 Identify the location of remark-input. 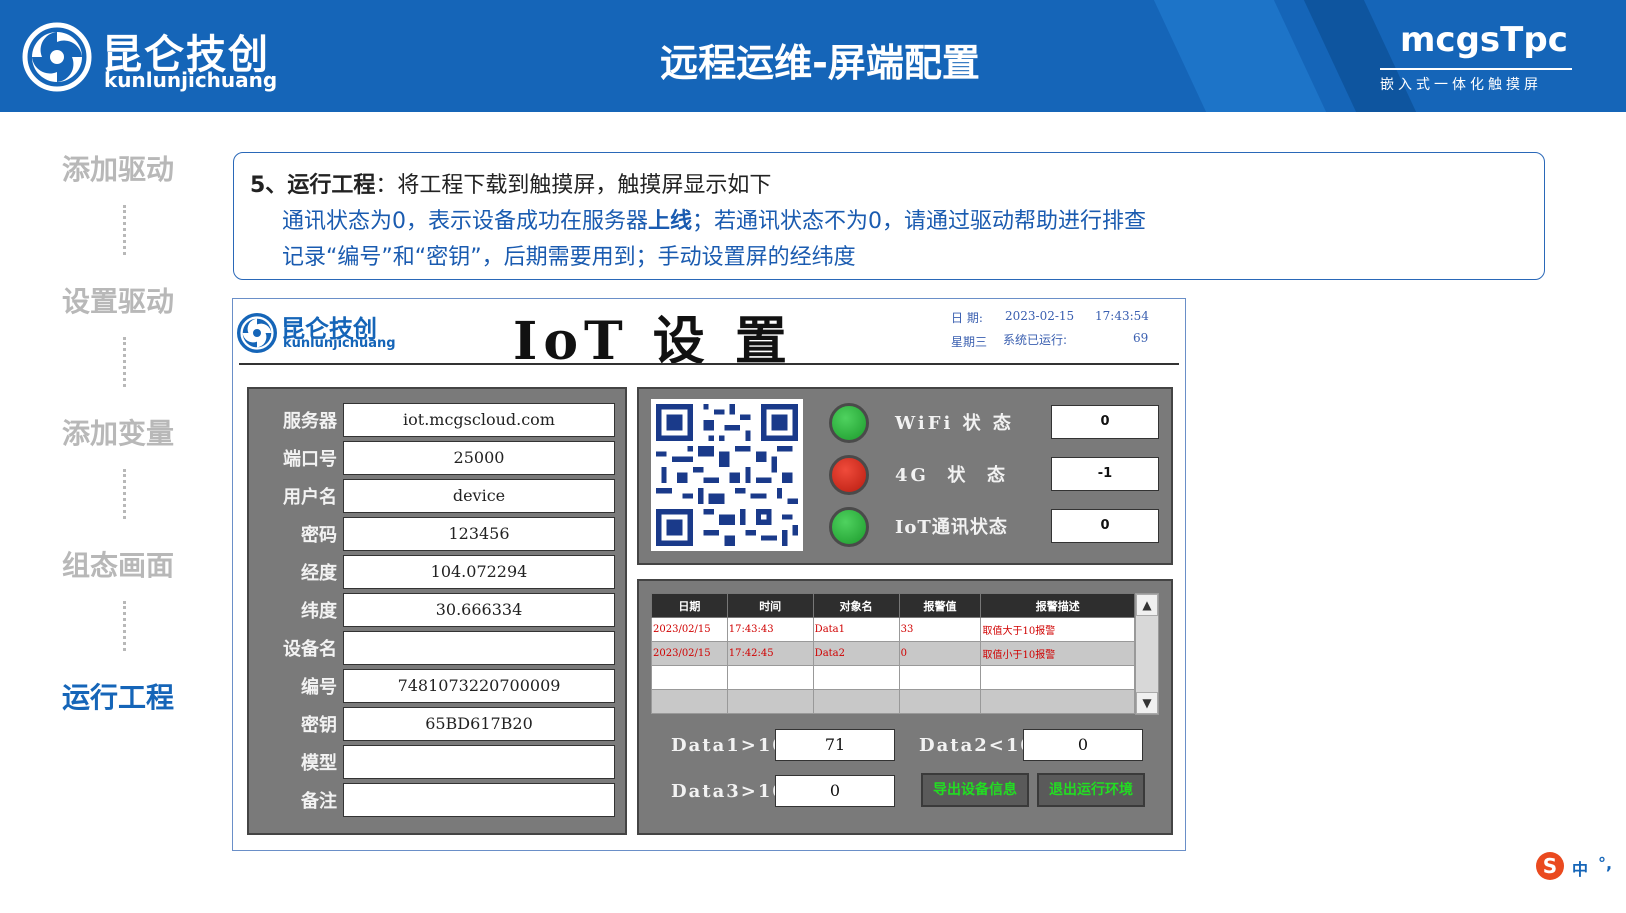
(479, 800).